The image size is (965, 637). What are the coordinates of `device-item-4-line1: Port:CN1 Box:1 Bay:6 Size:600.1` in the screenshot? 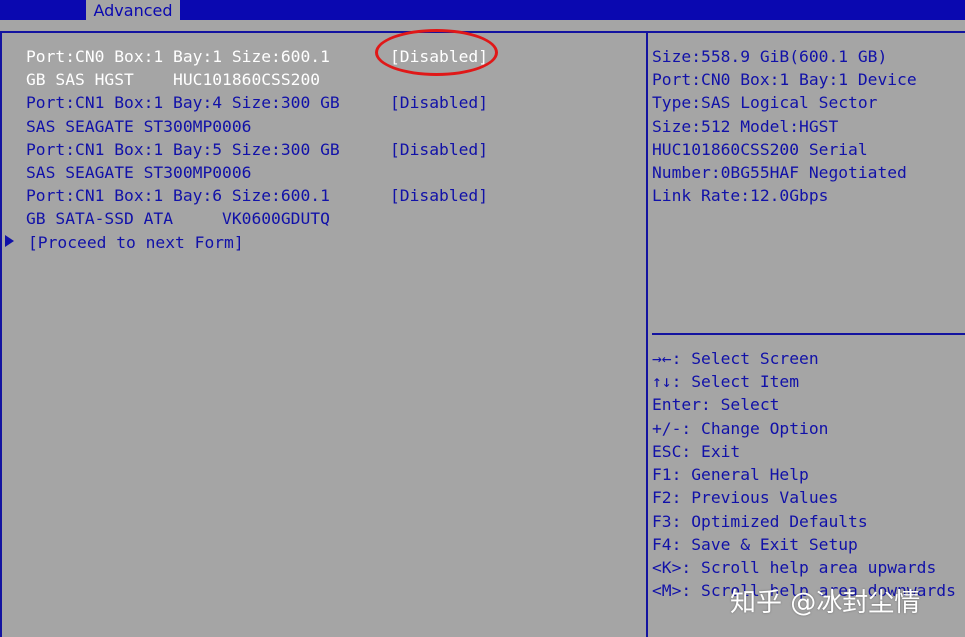 It's located at (178, 195).